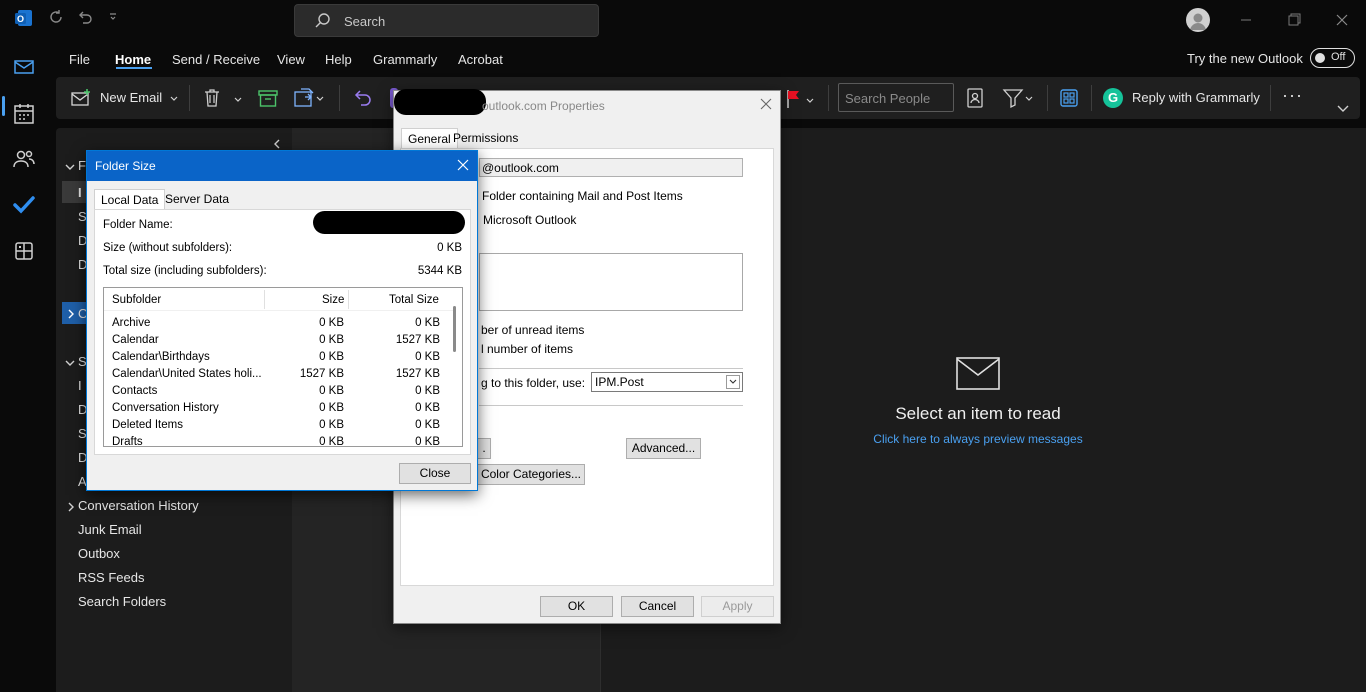 This screenshot has height=692, width=1366. What do you see at coordinates (276, 440) in the screenshot?
I see `table-row: Drafts 0 KB 0 KB` at bounding box center [276, 440].